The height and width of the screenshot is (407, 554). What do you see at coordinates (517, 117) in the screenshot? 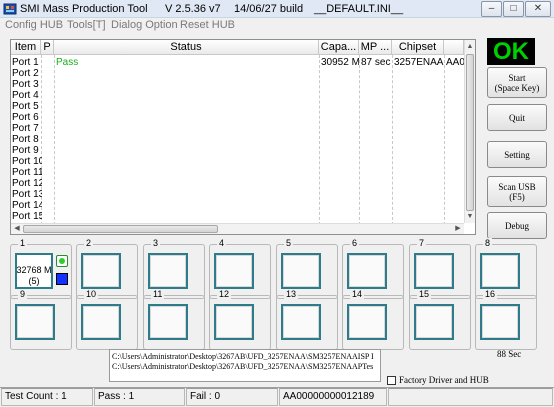
I see `quit-button: Quit` at bounding box center [517, 117].